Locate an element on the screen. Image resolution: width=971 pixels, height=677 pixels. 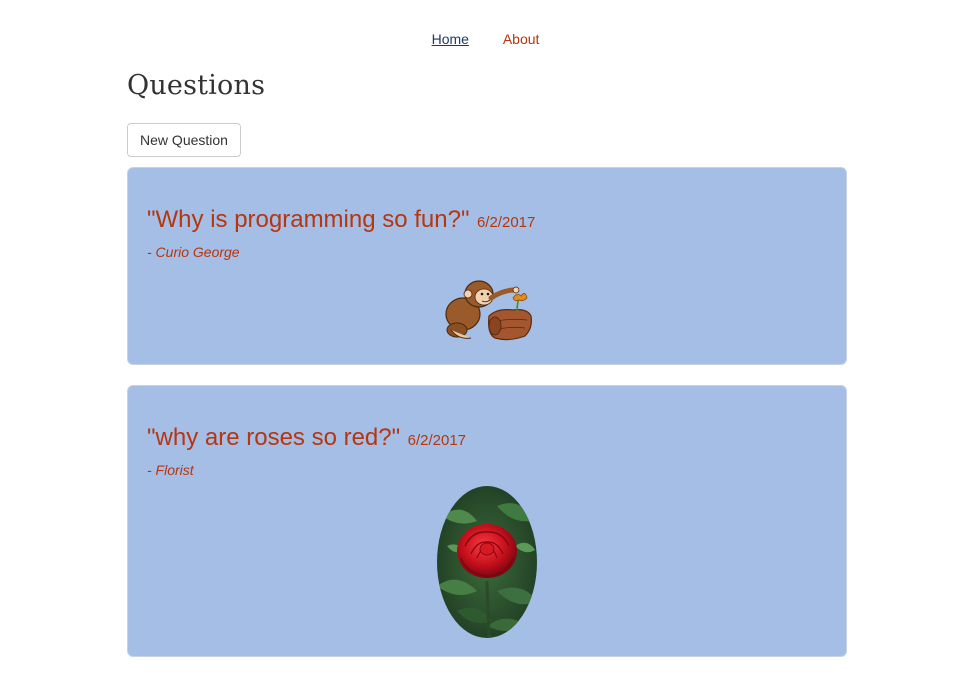
nav-link-about: About is located at coordinates (521, 39).